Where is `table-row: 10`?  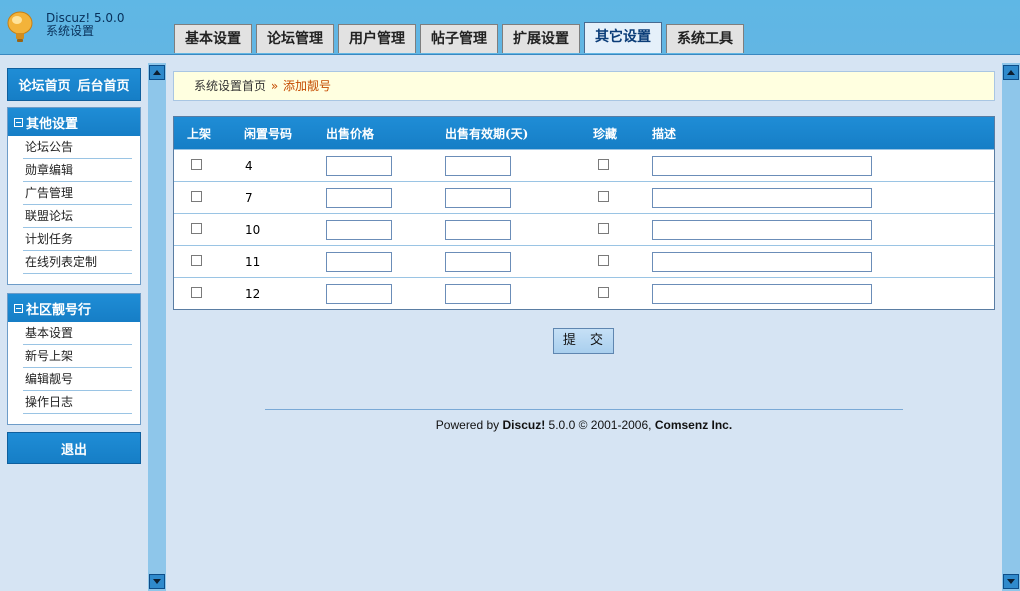 table-row: 10 is located at coordinates (584, 229).